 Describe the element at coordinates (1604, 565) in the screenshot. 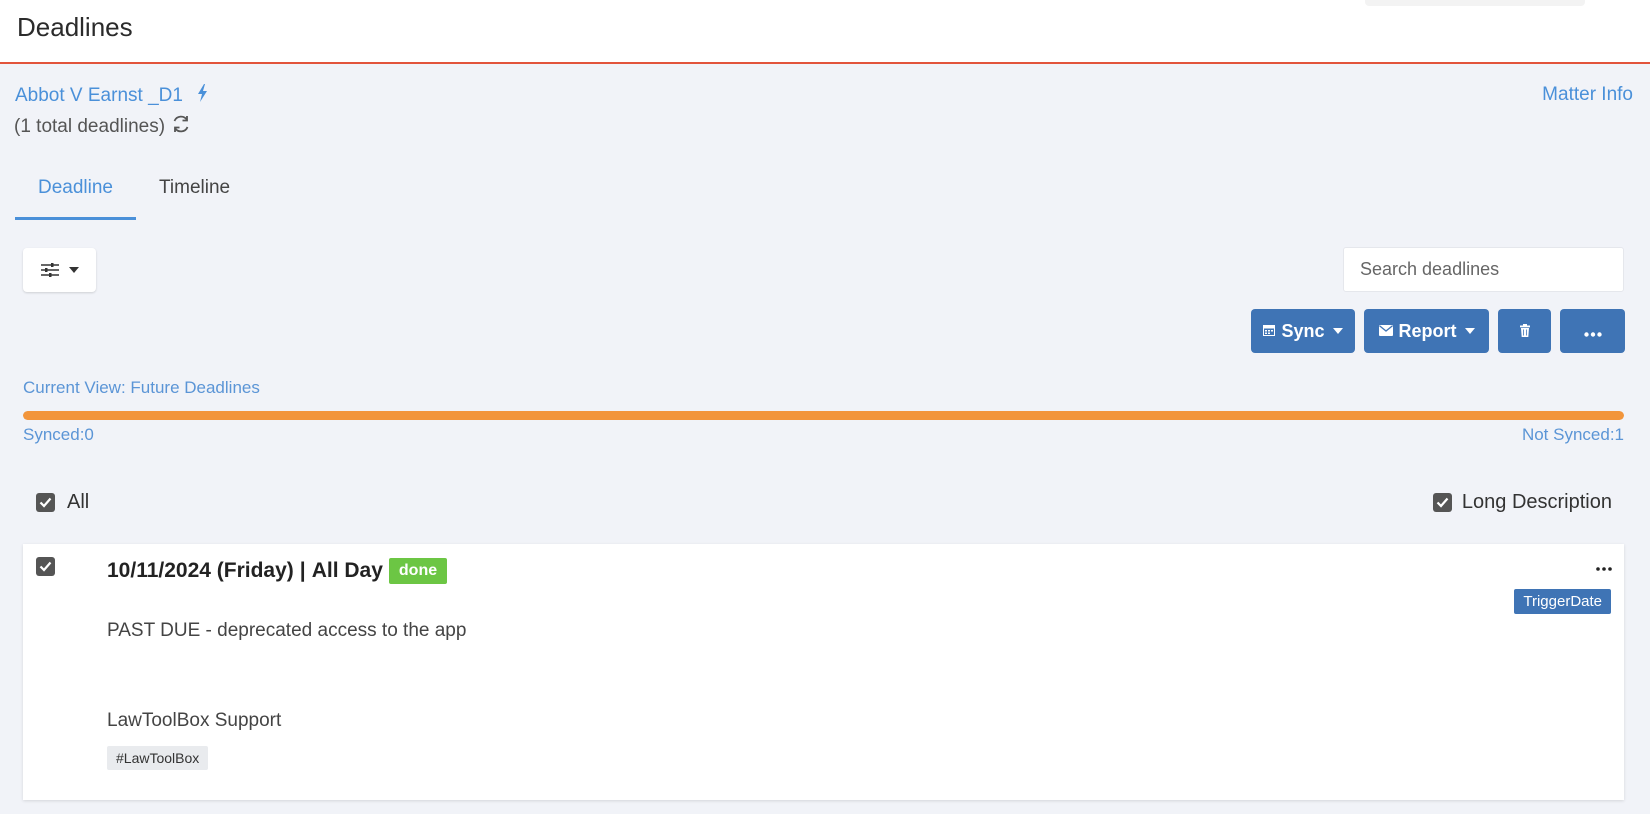

I see `deadline-more-button` at that location.